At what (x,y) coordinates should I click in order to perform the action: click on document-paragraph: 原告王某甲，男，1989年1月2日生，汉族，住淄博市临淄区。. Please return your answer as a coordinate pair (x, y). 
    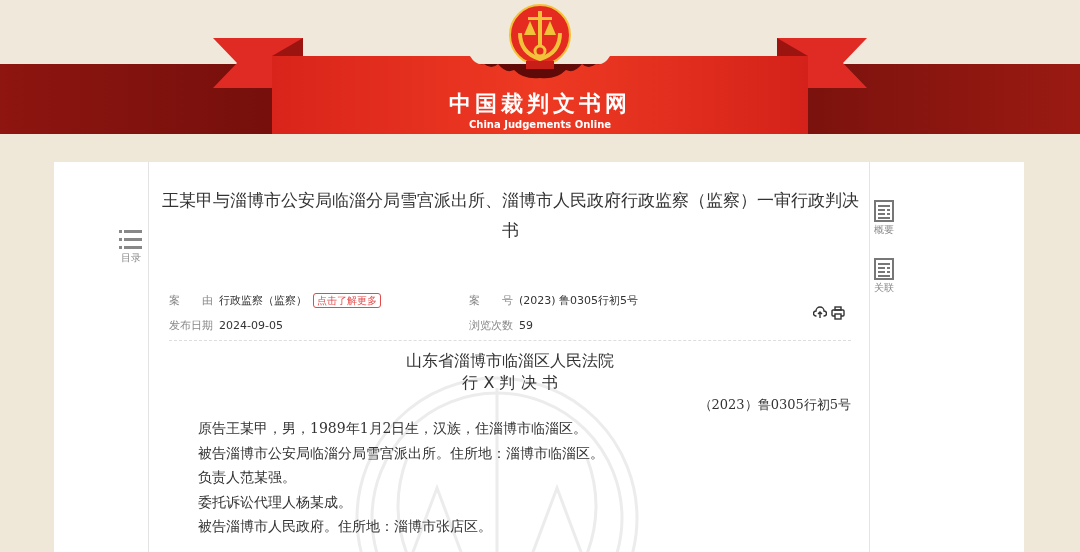
    Looking at the image, I should click on (393, 428).